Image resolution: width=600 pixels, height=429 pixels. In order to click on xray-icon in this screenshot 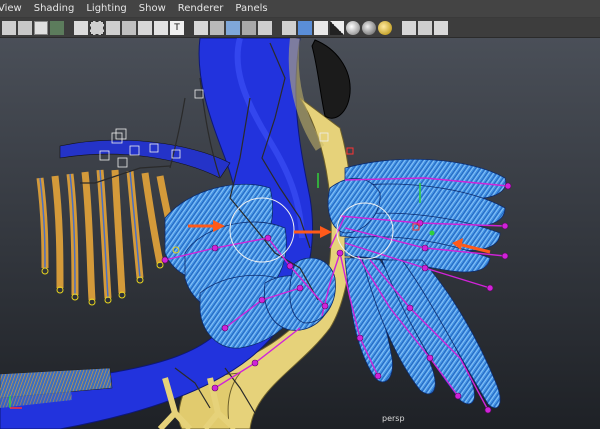, I will do `click(305, 27)`.